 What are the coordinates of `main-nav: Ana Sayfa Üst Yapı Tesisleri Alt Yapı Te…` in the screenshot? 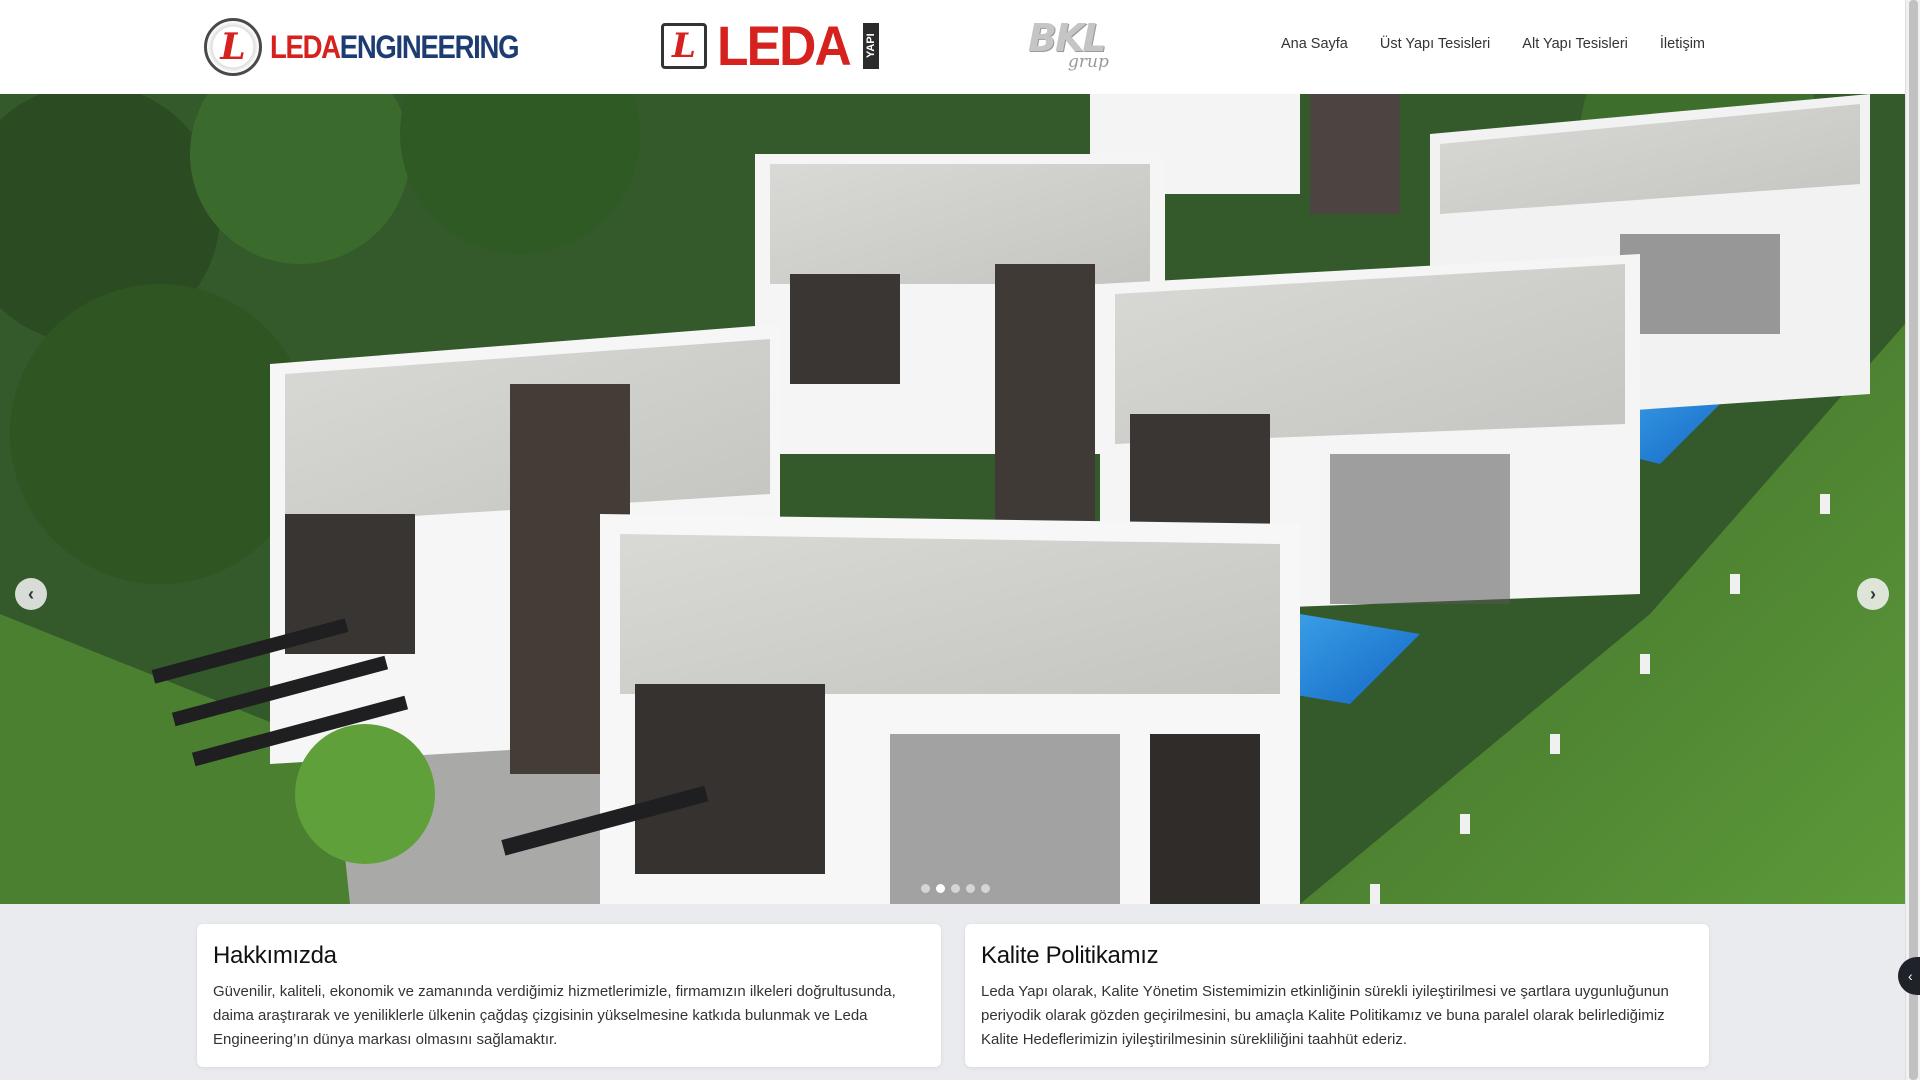 It's located at (1493, 44).